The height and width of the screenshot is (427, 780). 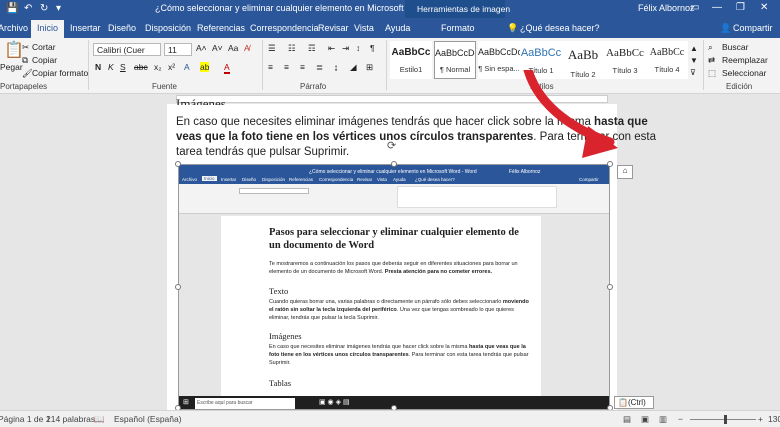 I want to click on tab-archivo: Archivo, so click(x=14, y=28).